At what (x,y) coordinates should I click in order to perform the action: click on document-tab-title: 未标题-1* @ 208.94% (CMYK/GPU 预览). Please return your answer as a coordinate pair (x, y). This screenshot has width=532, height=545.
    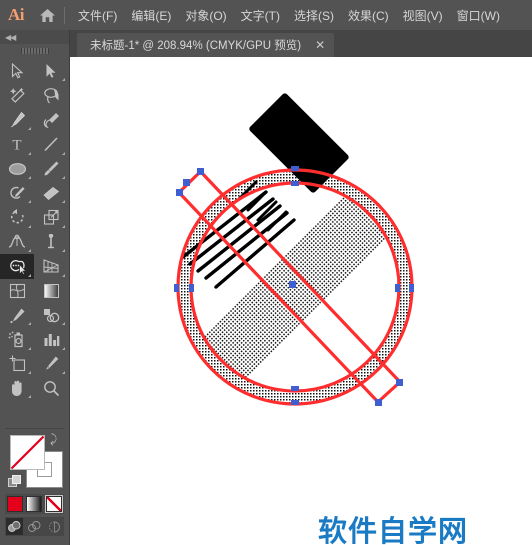
    Looking at the image, I should click on (196, 46).